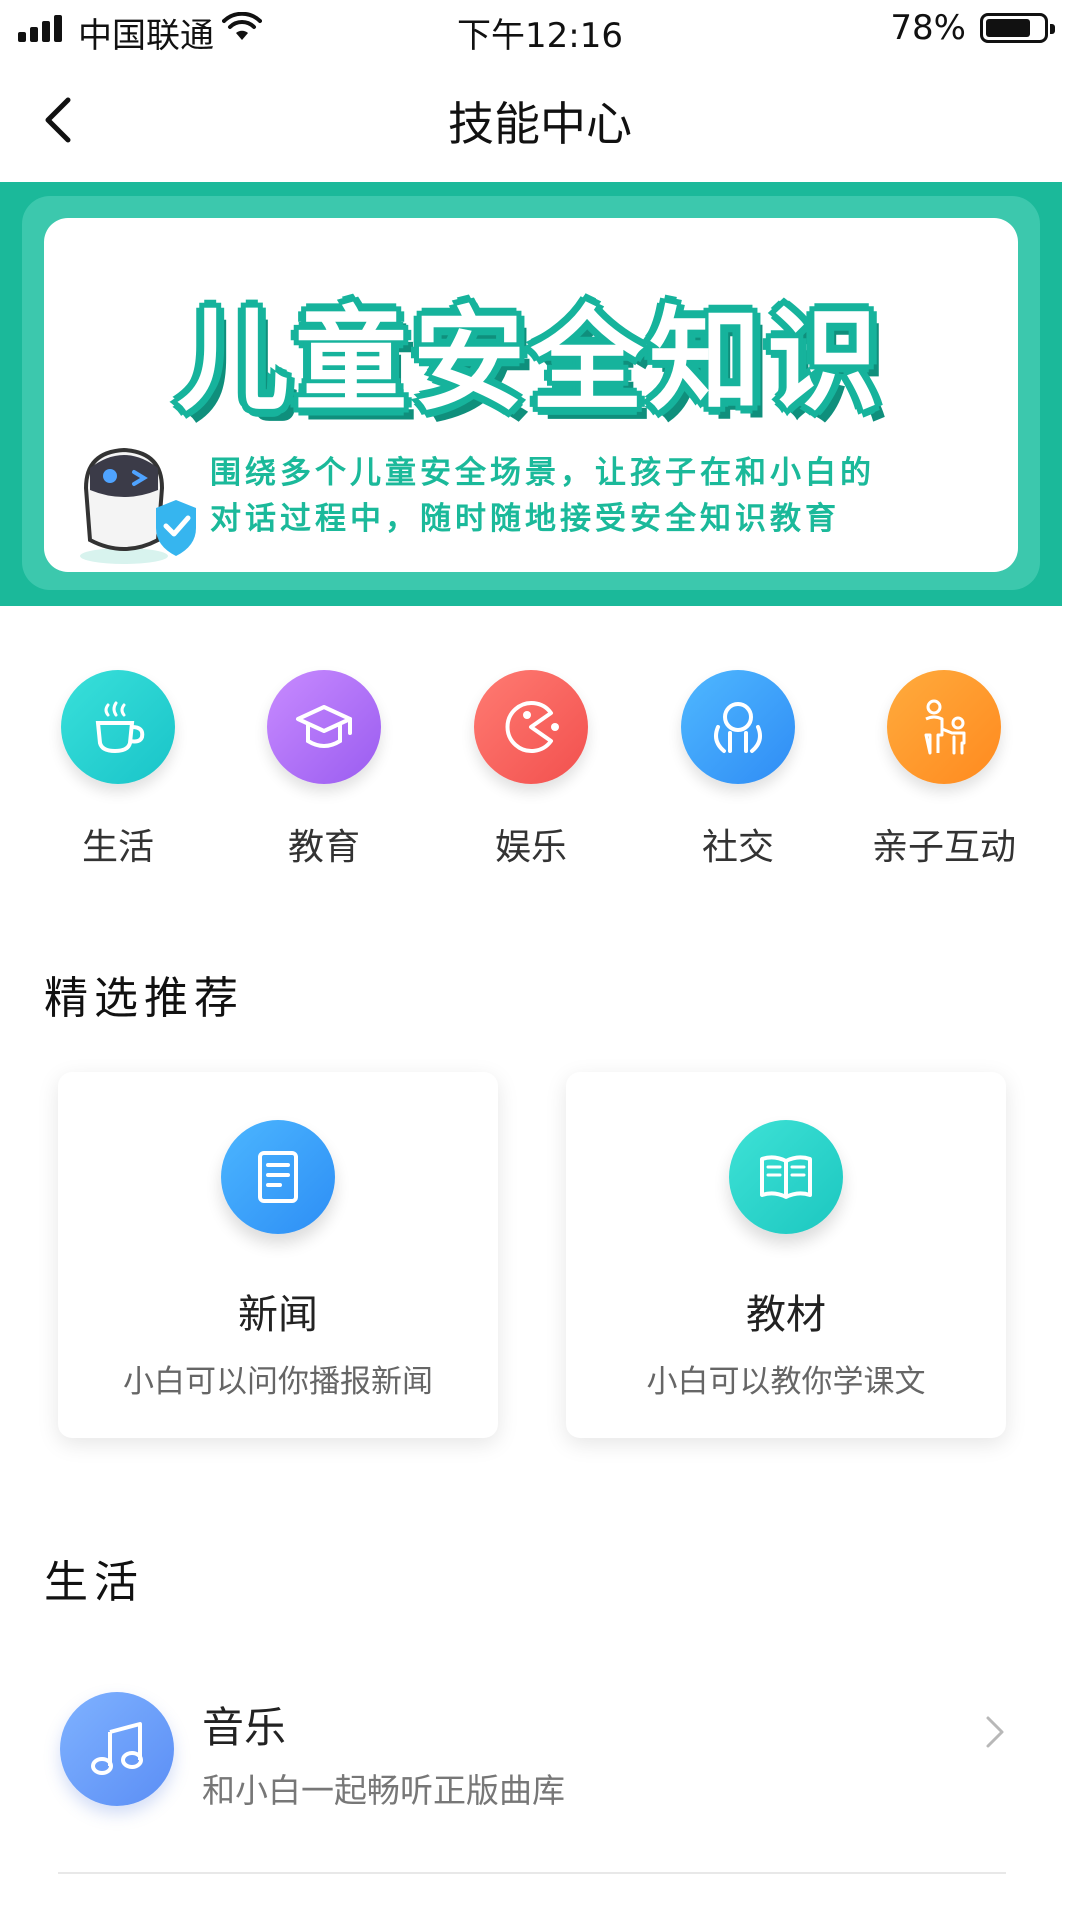 The width and height of the screenshot is (1080, 1920). What do you see at coordinates (117, 1749) in the screenshot?
I see `music-note-icon` at bounding box center [117, 1749].